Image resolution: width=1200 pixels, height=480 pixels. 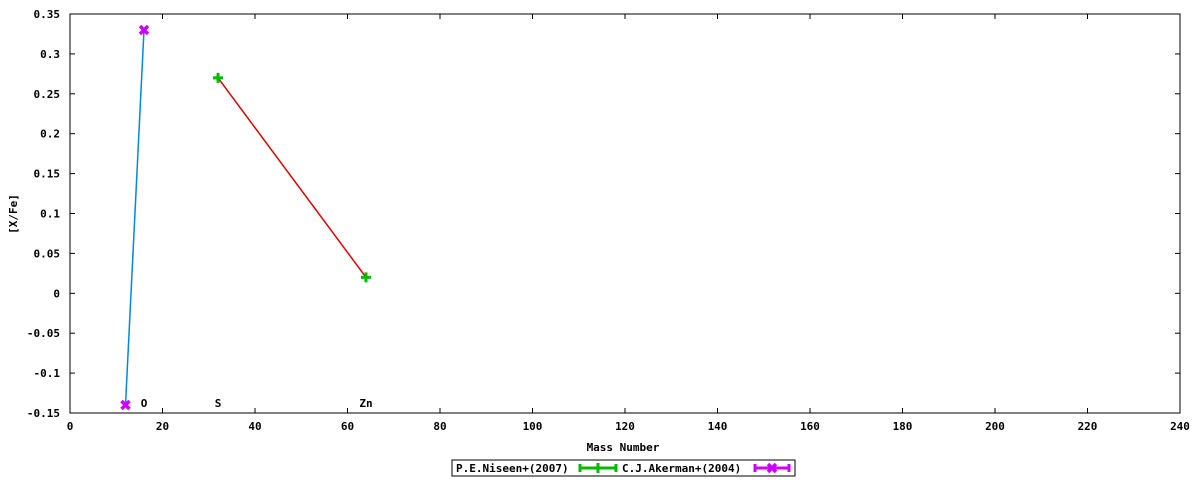 I want to click on y-tick-label: 0.35, so click(x=47, y=14).